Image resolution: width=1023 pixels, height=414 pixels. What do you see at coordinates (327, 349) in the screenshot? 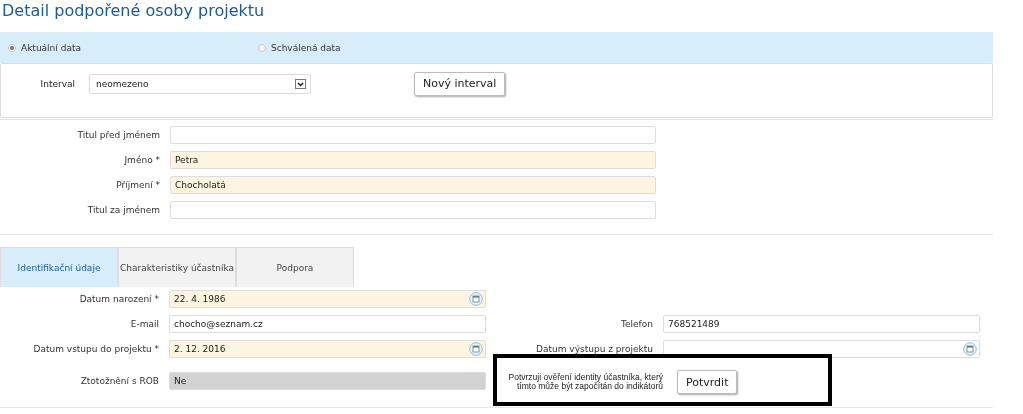
I see `date-field: 2. 12. 2016` at bounding box center [327, 349].